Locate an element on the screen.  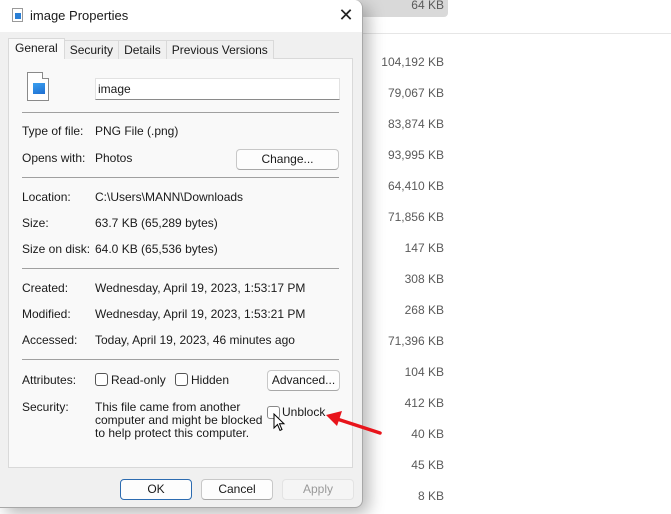
close-icon: ✕ is located at coordinates (346, 15).